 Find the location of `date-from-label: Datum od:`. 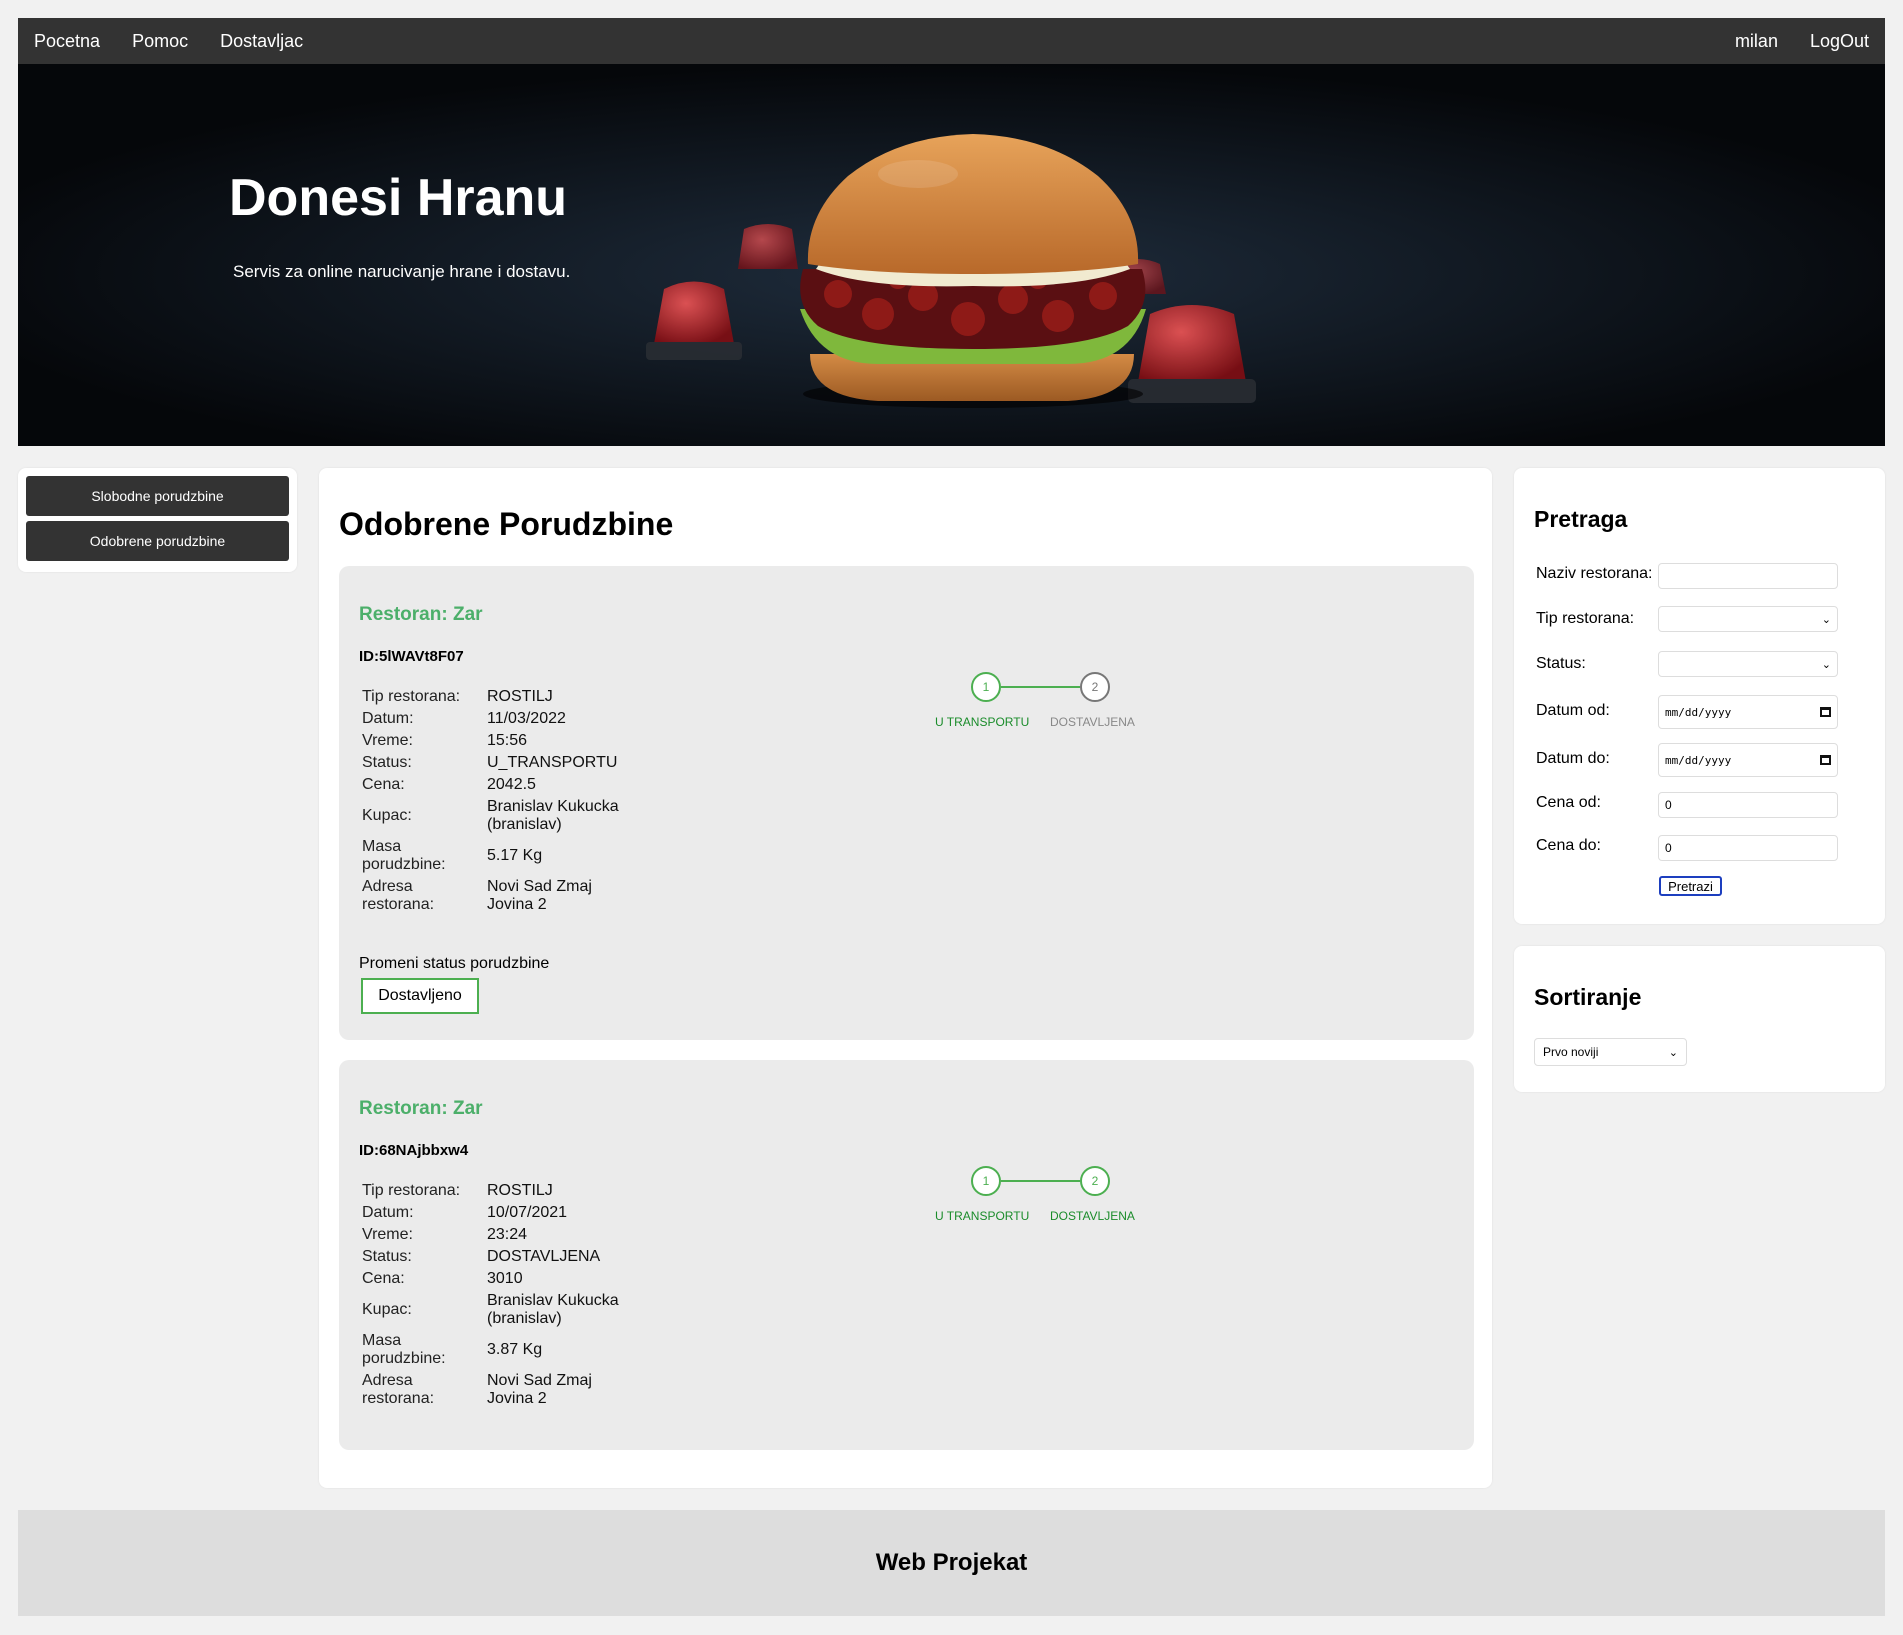

date-from-label: Datum od: is located at coordinates (1573, 710).